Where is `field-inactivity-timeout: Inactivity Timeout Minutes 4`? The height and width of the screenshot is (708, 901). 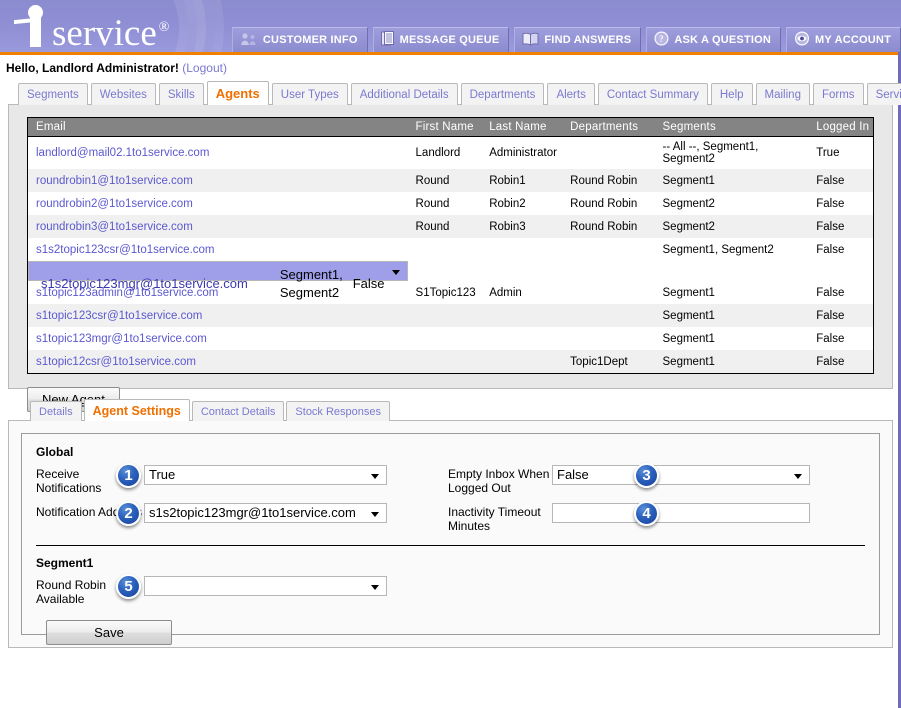
field-inactivity-timeout: Inactivity Timeout Minutes 4 is located at coordinates (632, 517).